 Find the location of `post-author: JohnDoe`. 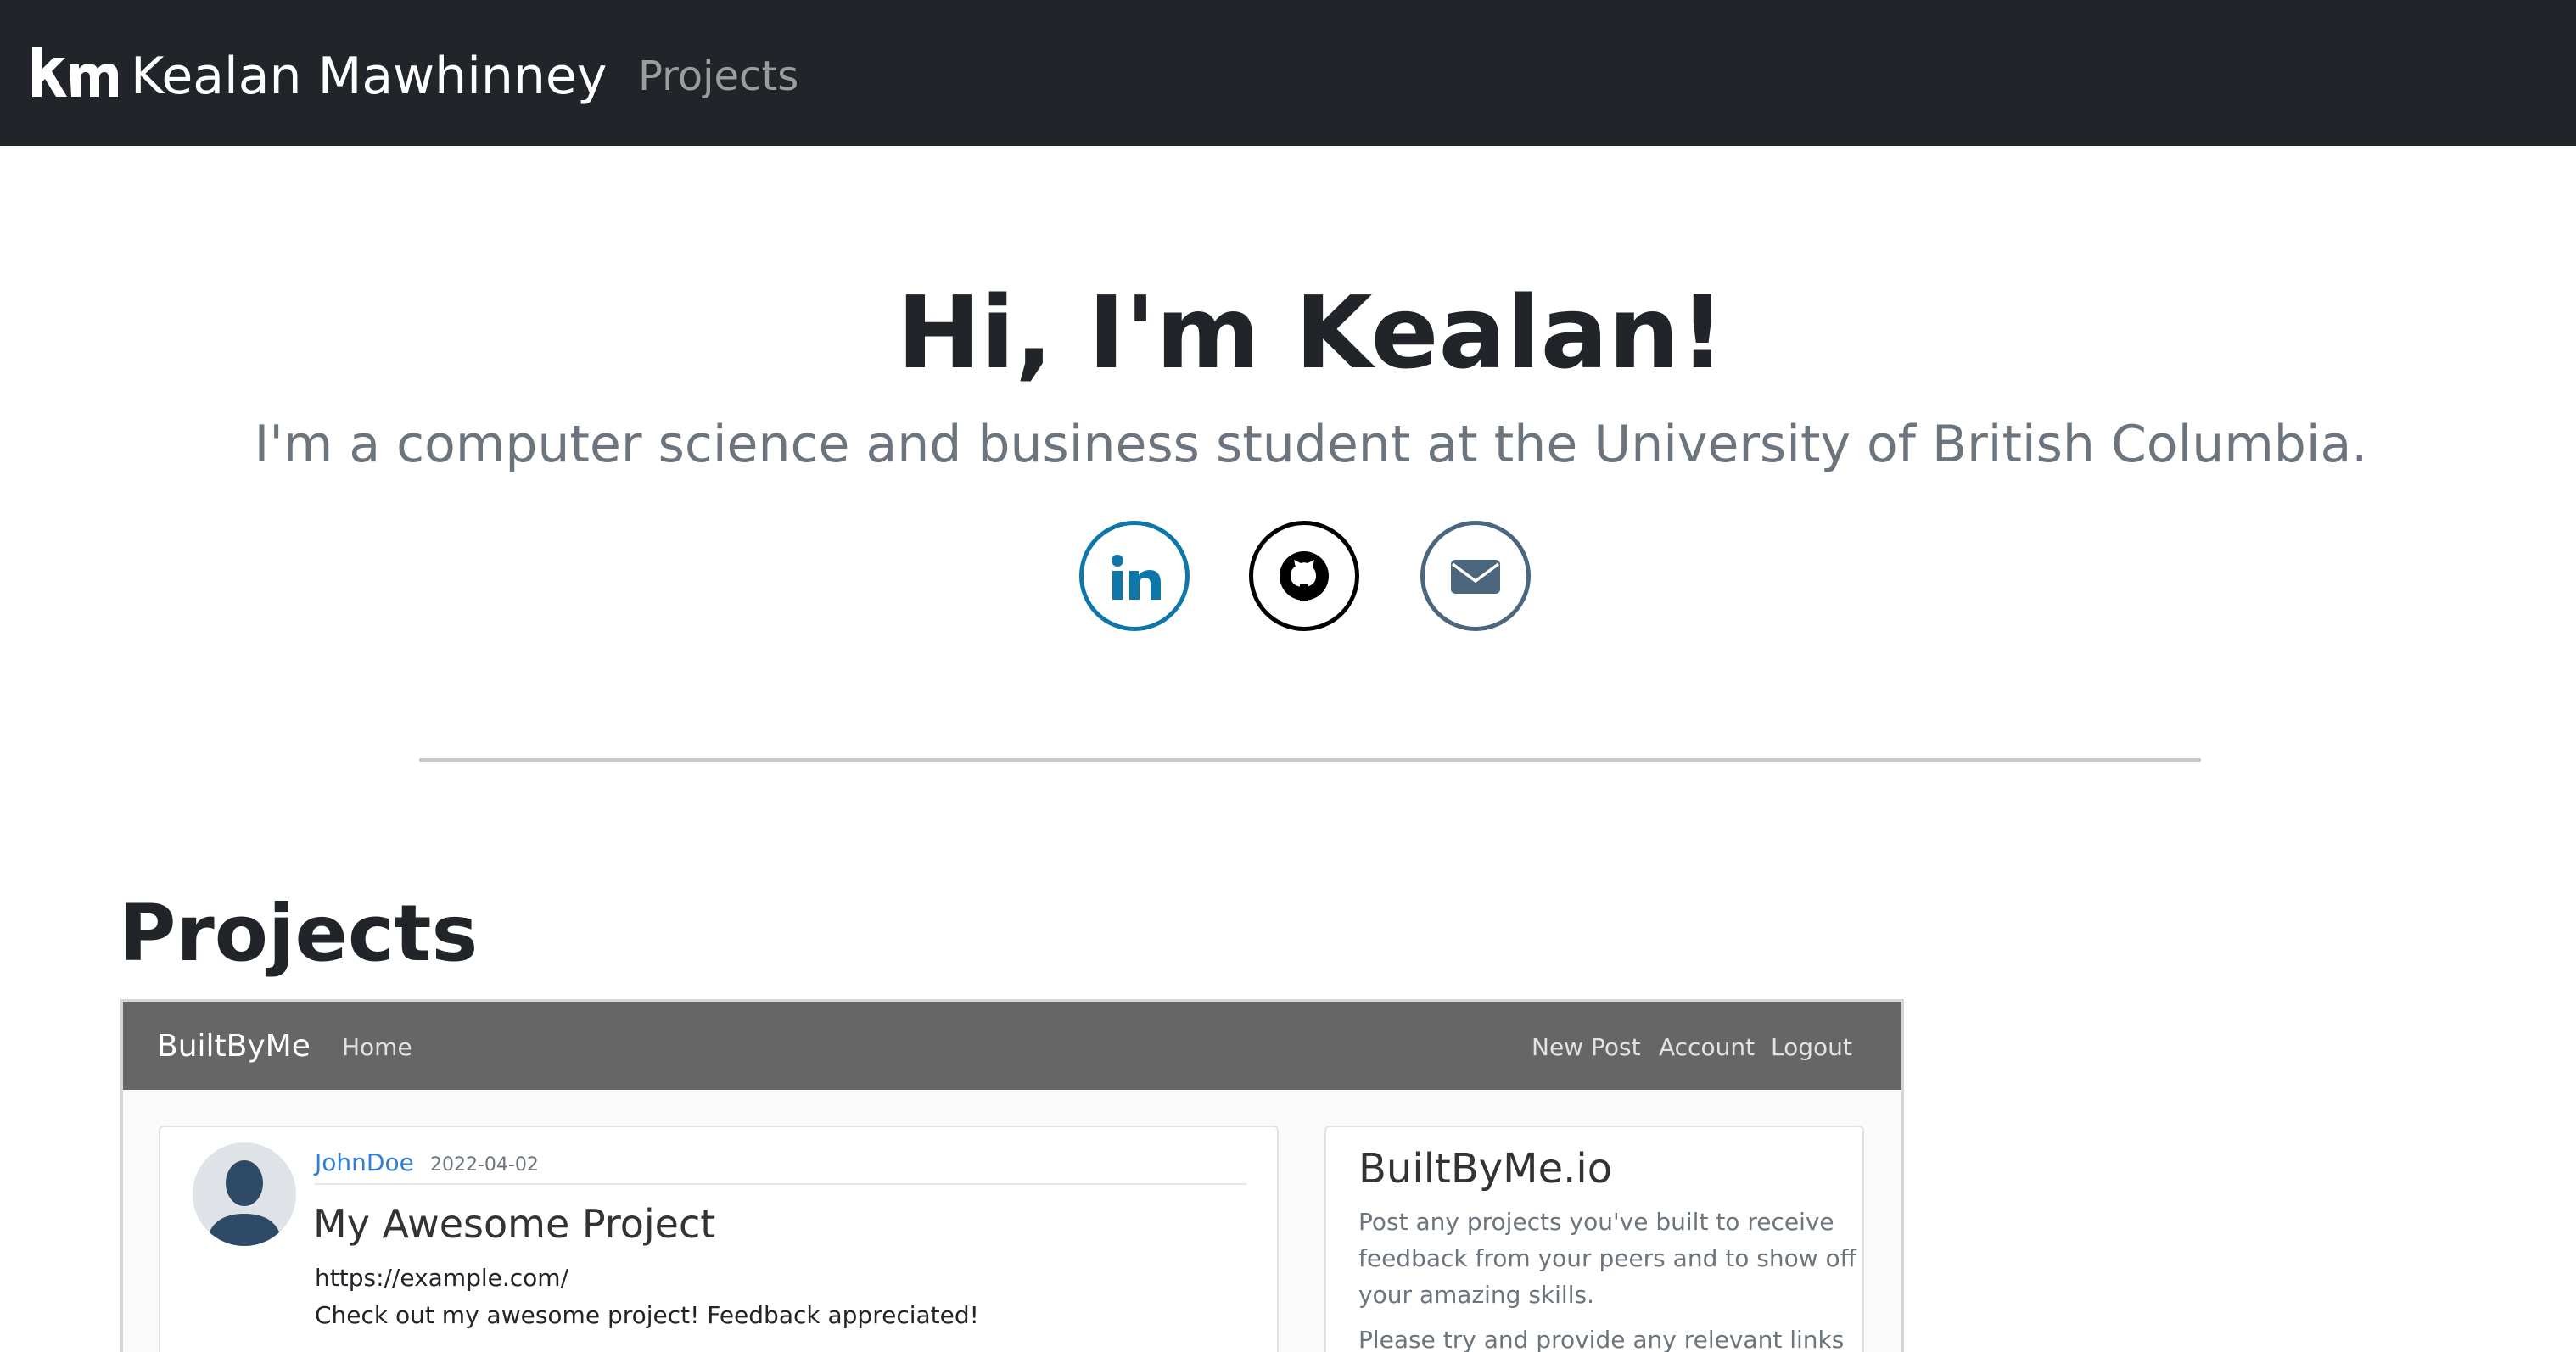

post-author: JohnDoe is located at coordinates (364, 1162).